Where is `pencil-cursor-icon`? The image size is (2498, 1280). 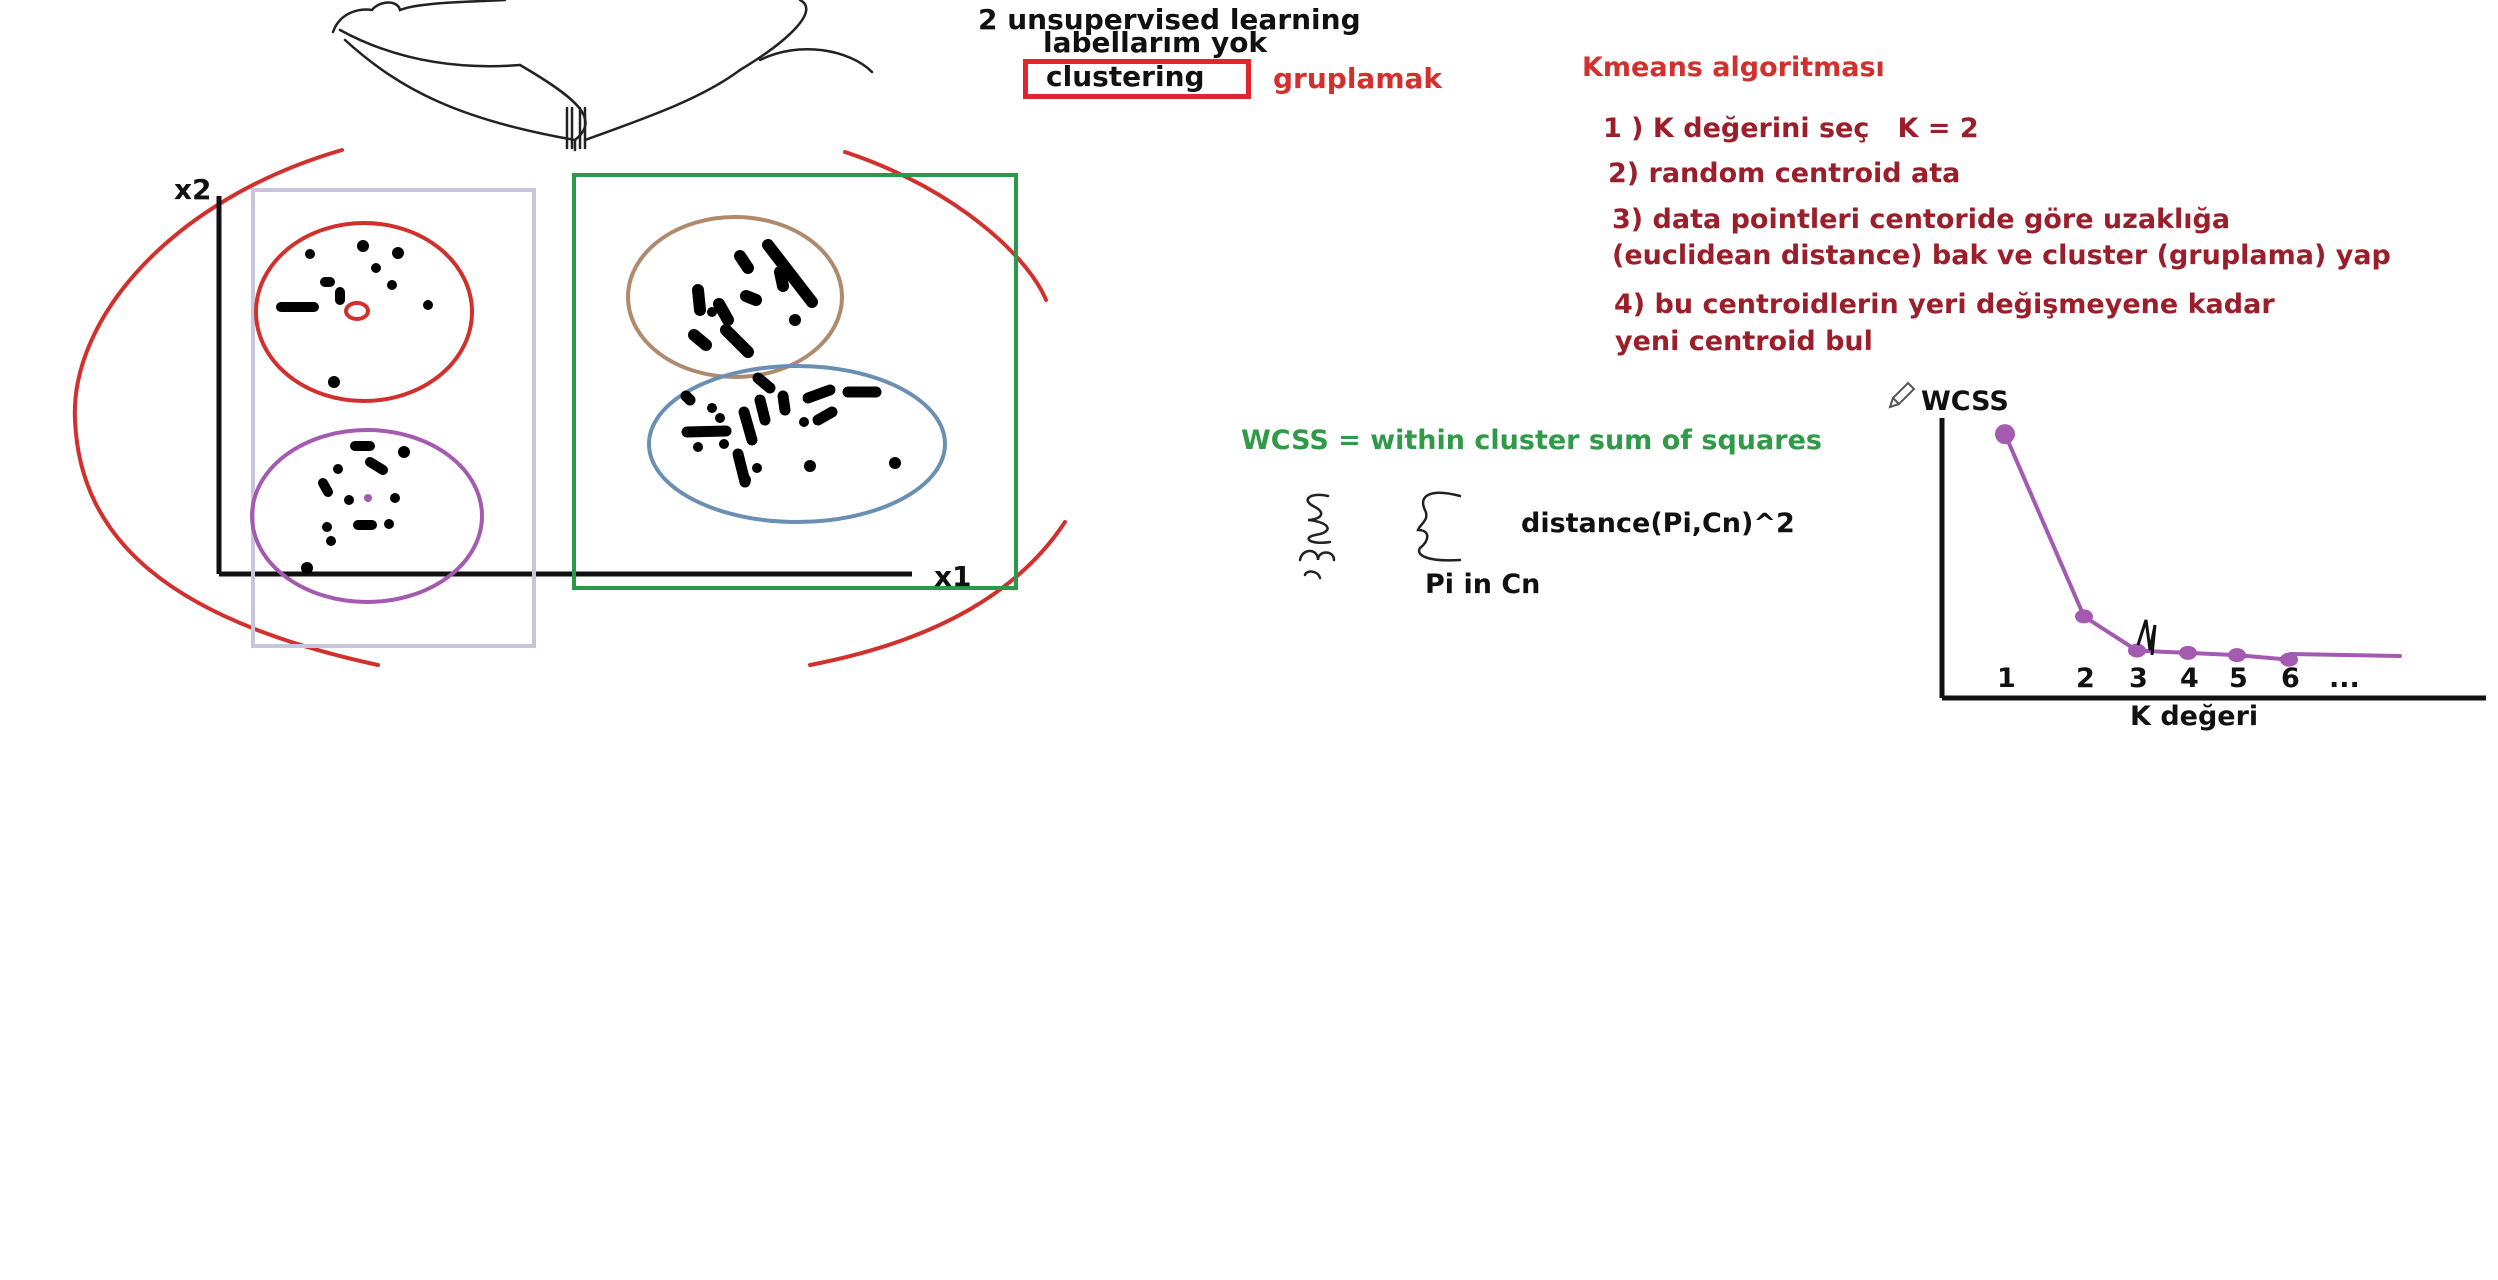 pencil-cursor-icon is located at coordinates (1902, 395).